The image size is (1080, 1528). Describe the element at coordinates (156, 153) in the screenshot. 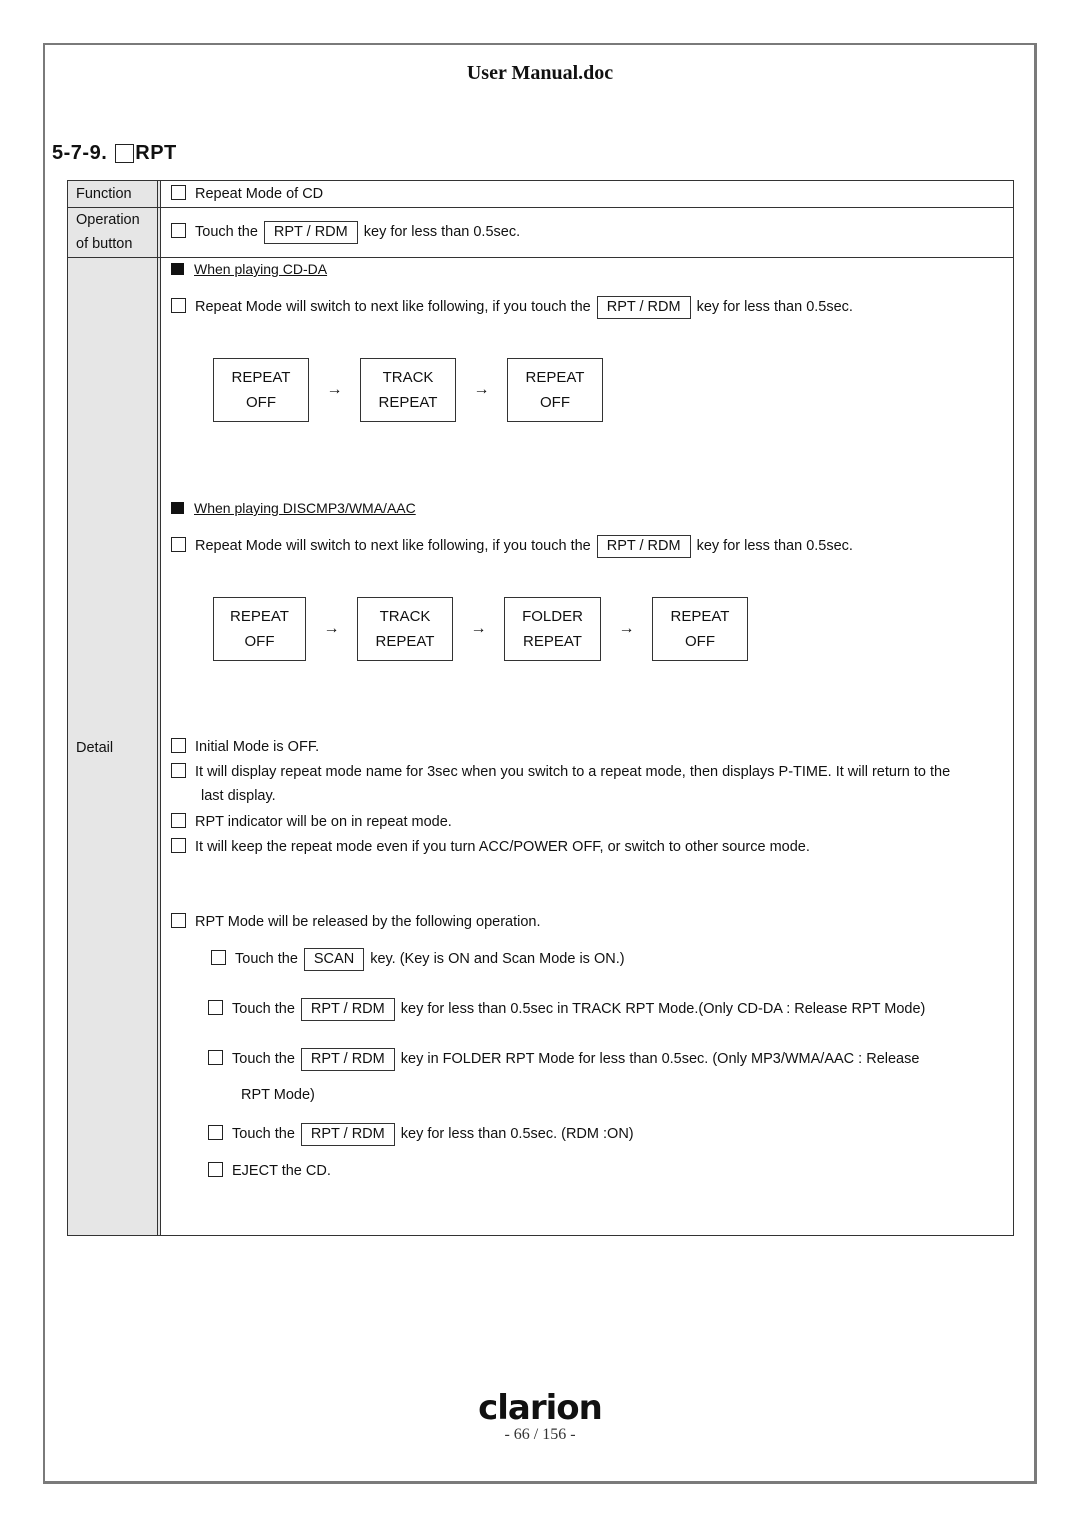

I see `section-name: RPT` at that location.